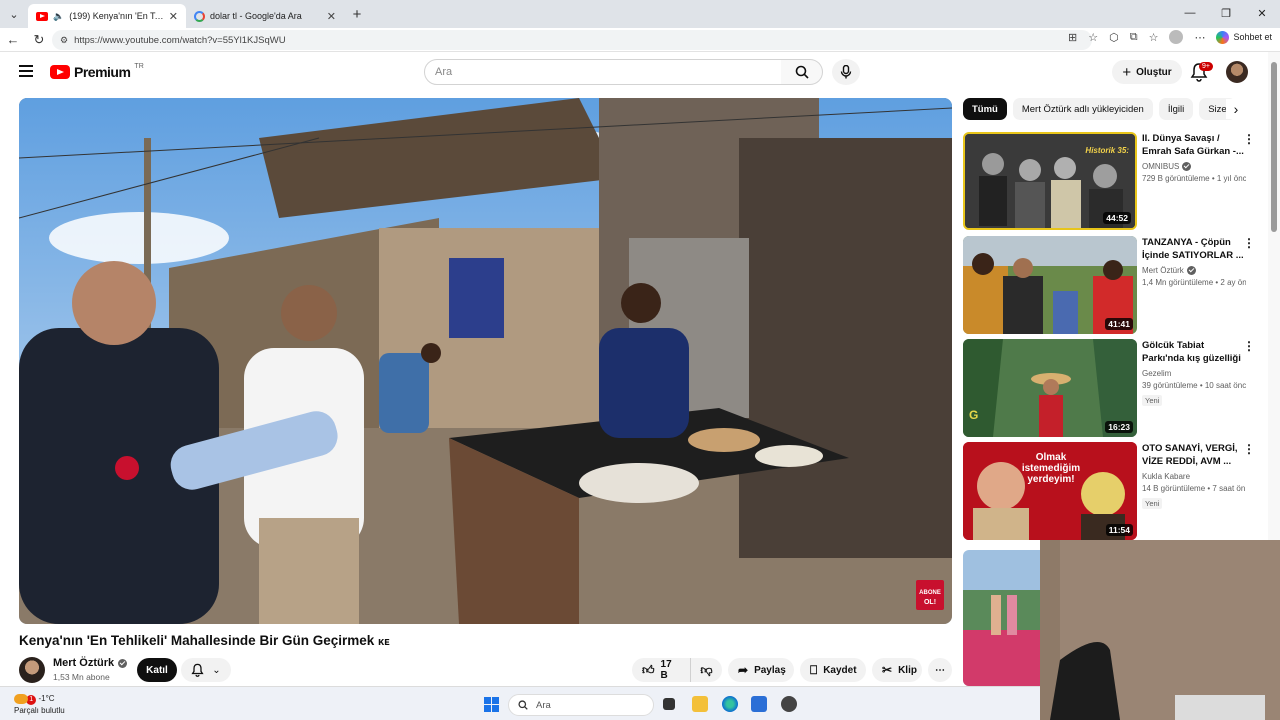 Image resolution: width=1280 pixels, height=720 pixels. Describe the element at coordinates (1194, 166) in the screenshot. I see `recommendation-channel: OMNIBUS` at that location.